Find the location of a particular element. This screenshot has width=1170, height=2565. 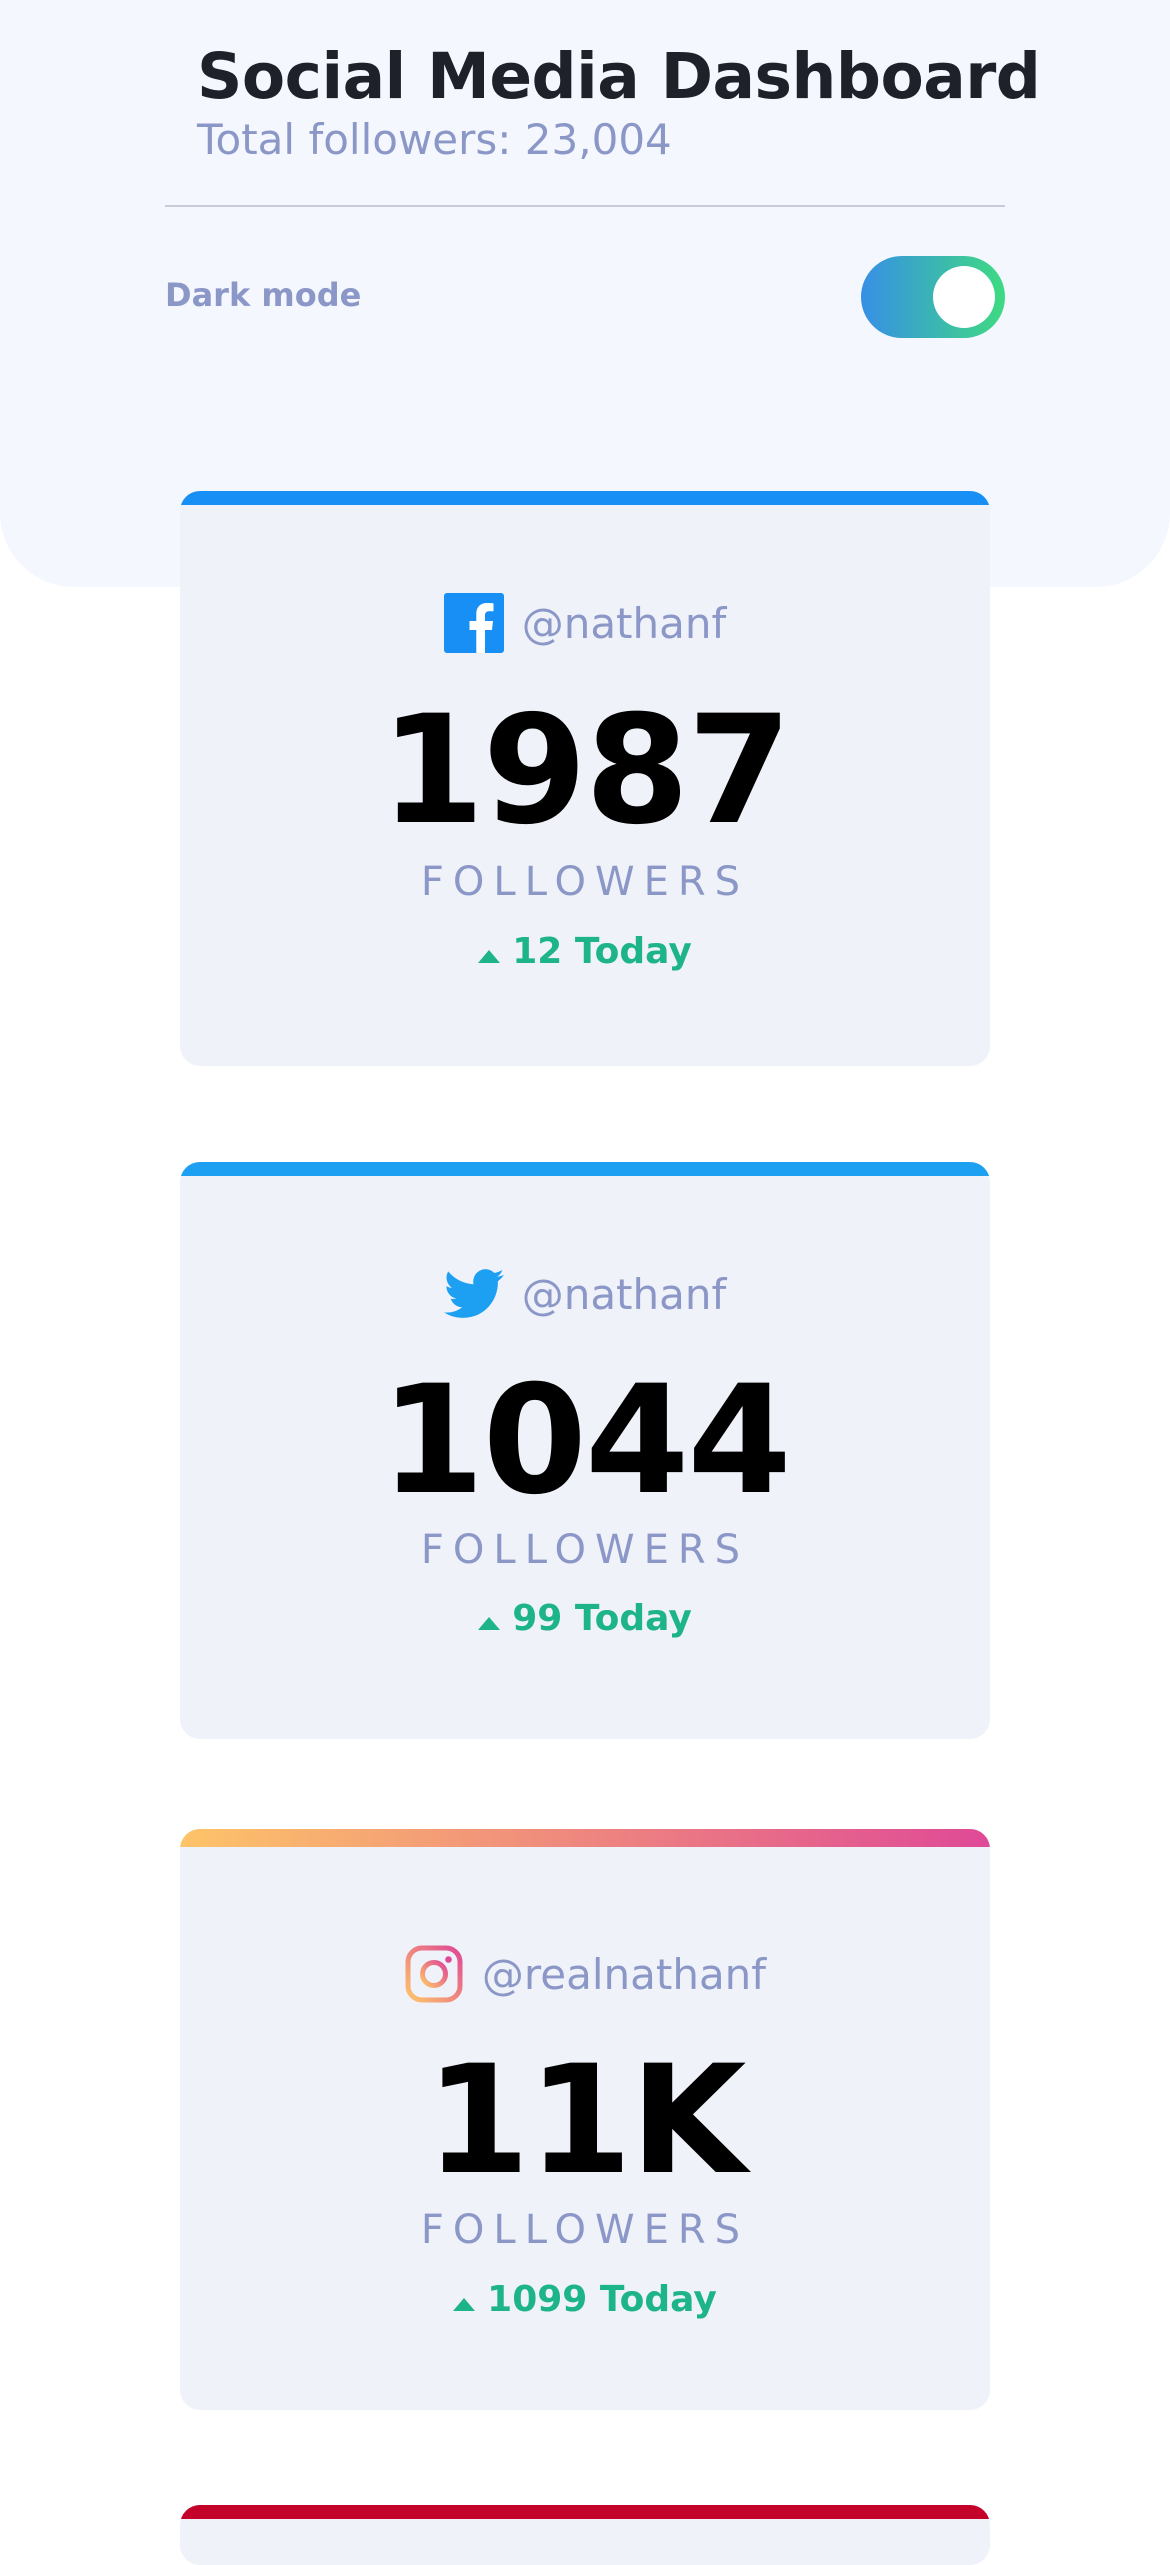

follower-count: 1044 is located at coordinates (585, 1441).